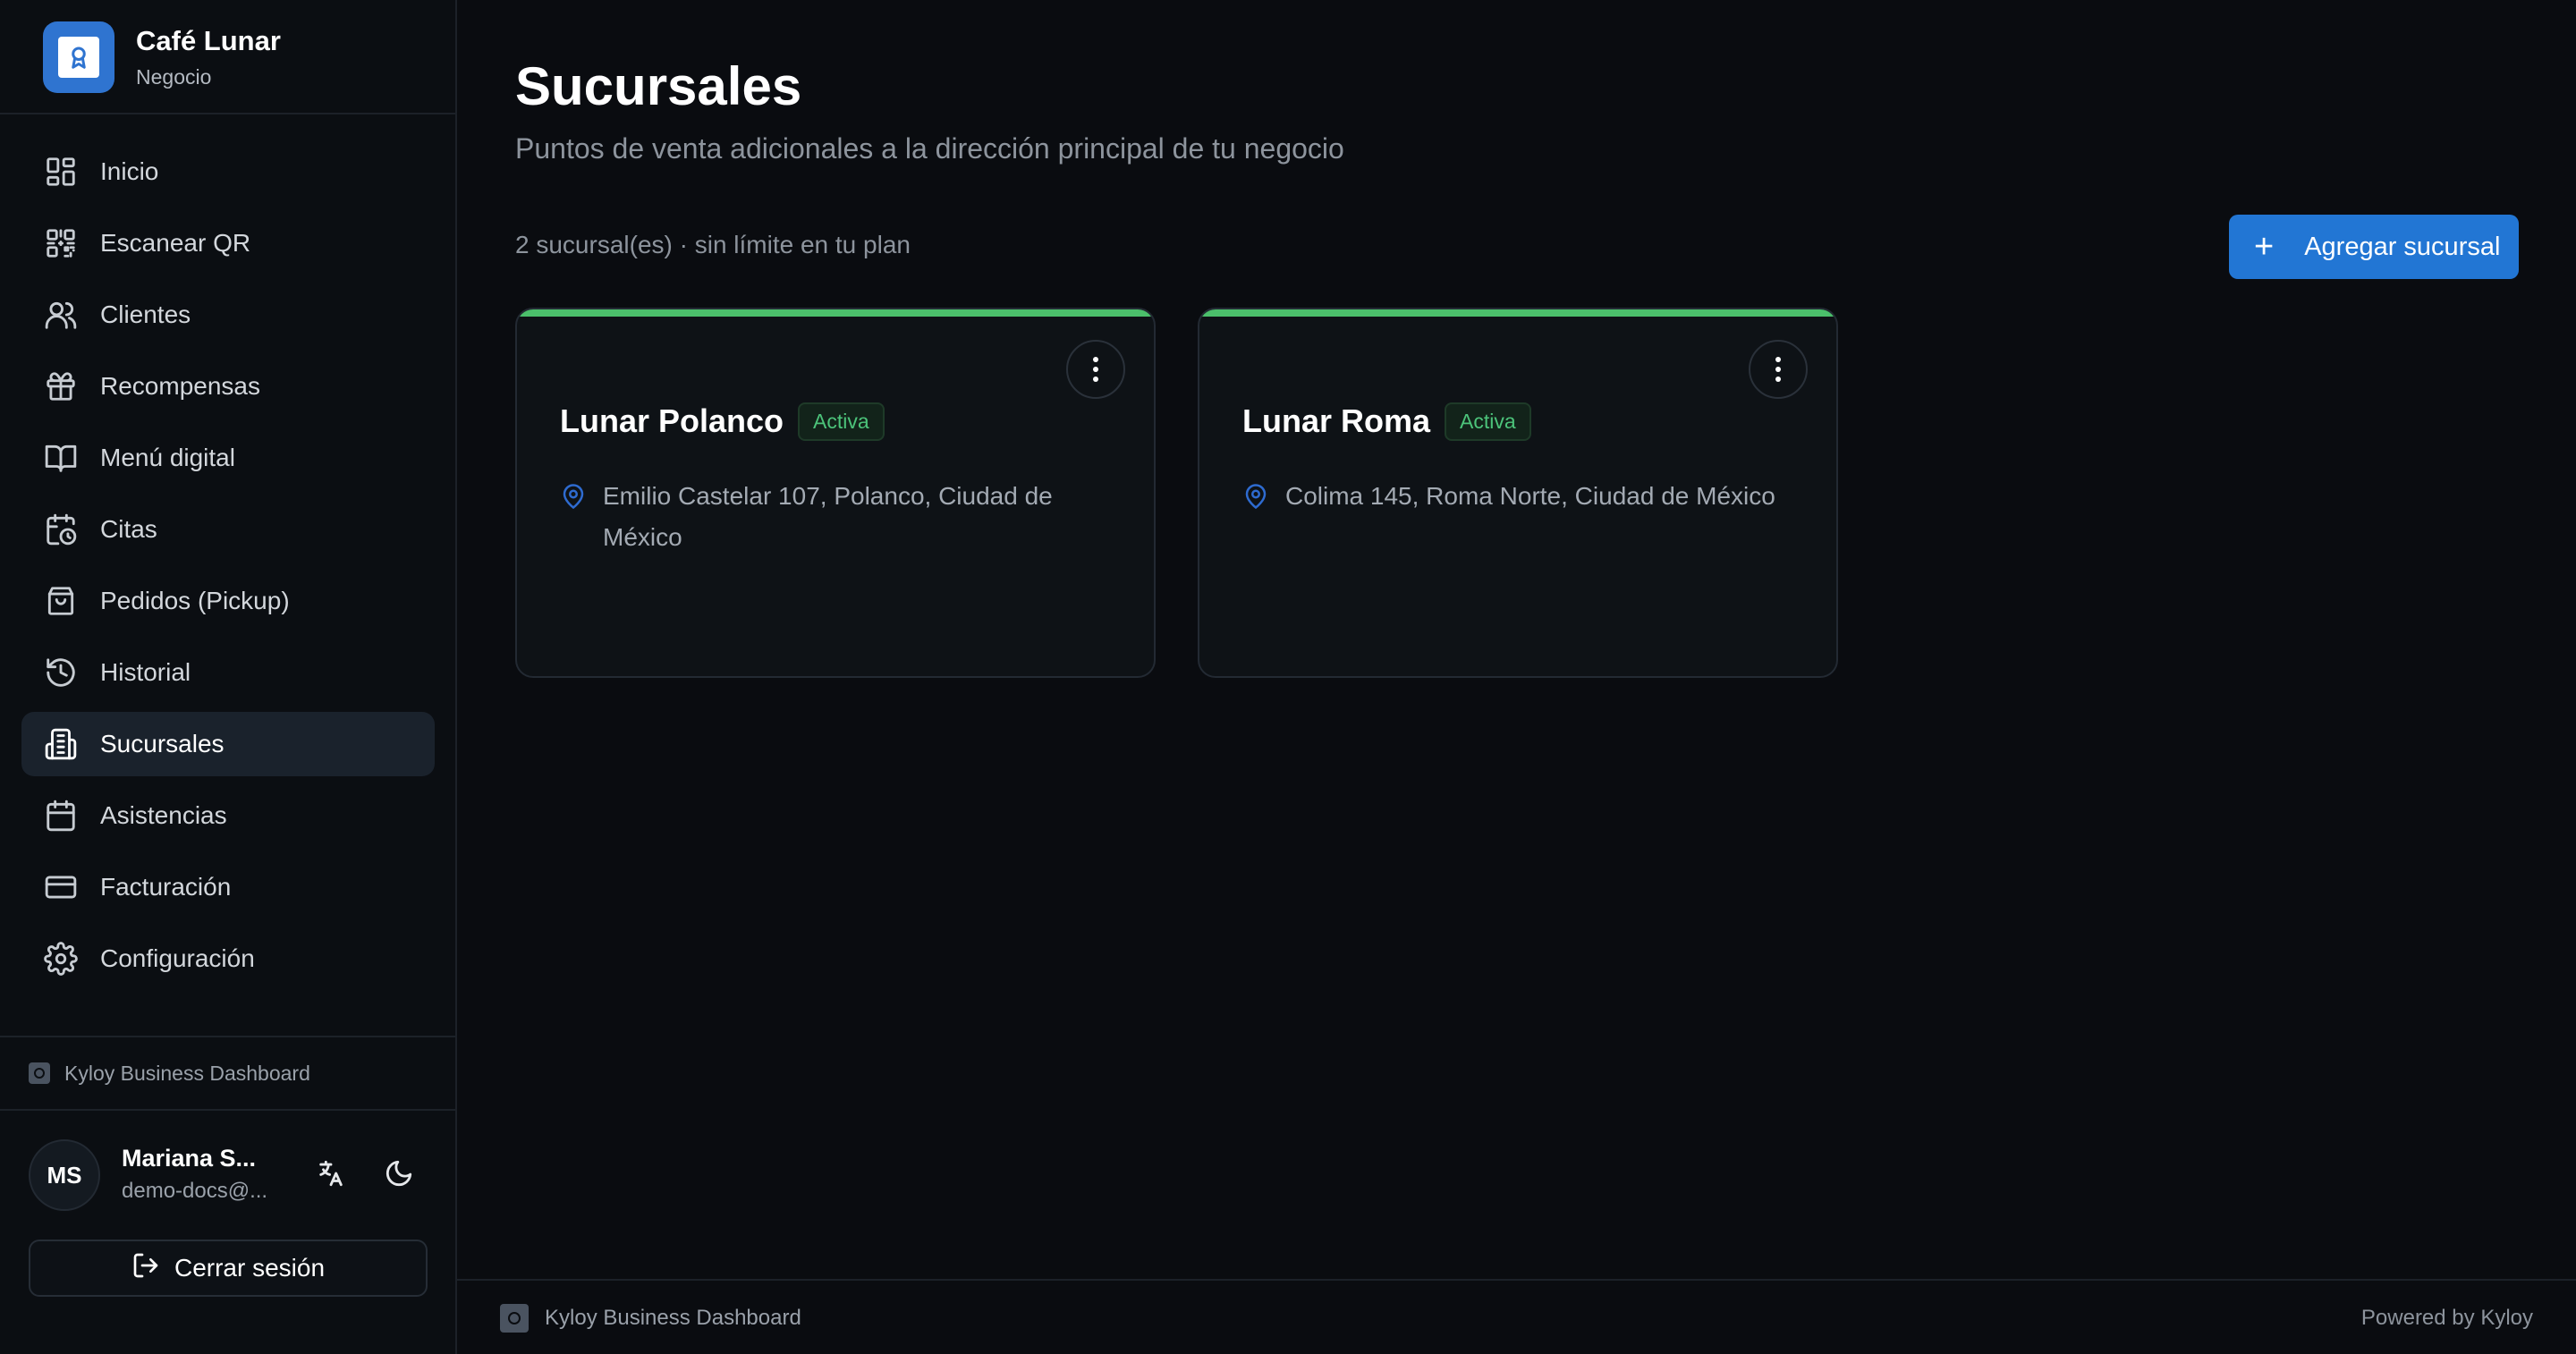 Image resolution: width=2576 pixels, height=1354 pixels. I want to click on building-icon, so click(61, 744).